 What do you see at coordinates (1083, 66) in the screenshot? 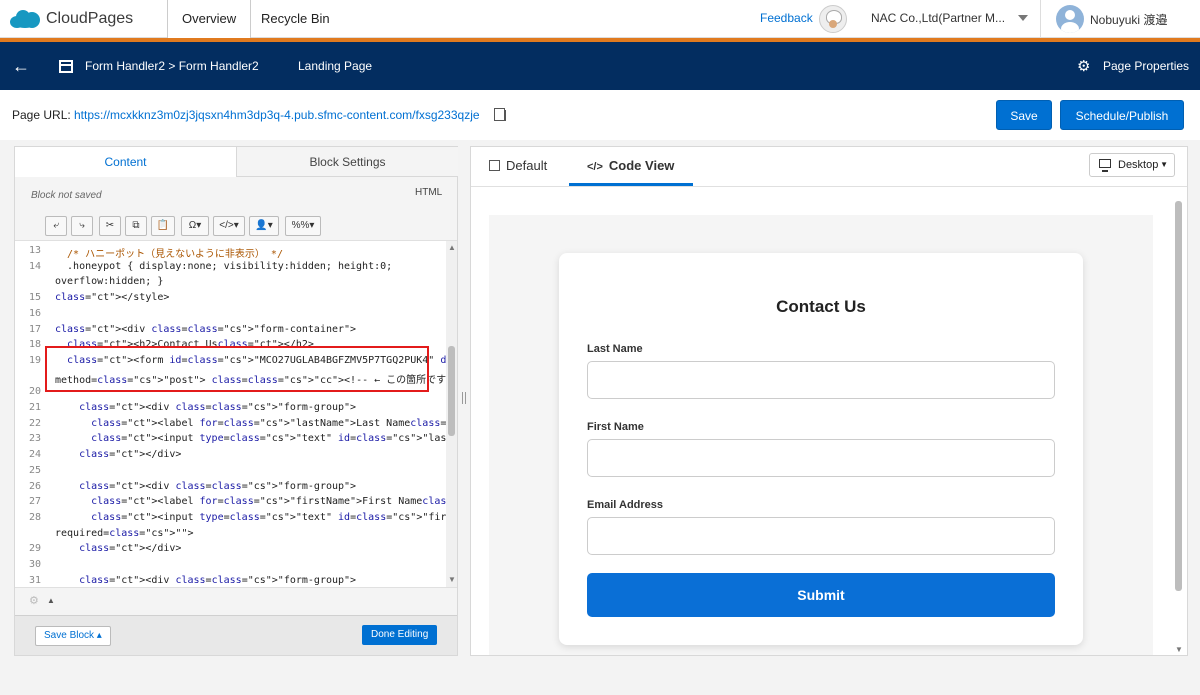
I see `gear-icon: ⚙` at bounding box center [1083, 66].